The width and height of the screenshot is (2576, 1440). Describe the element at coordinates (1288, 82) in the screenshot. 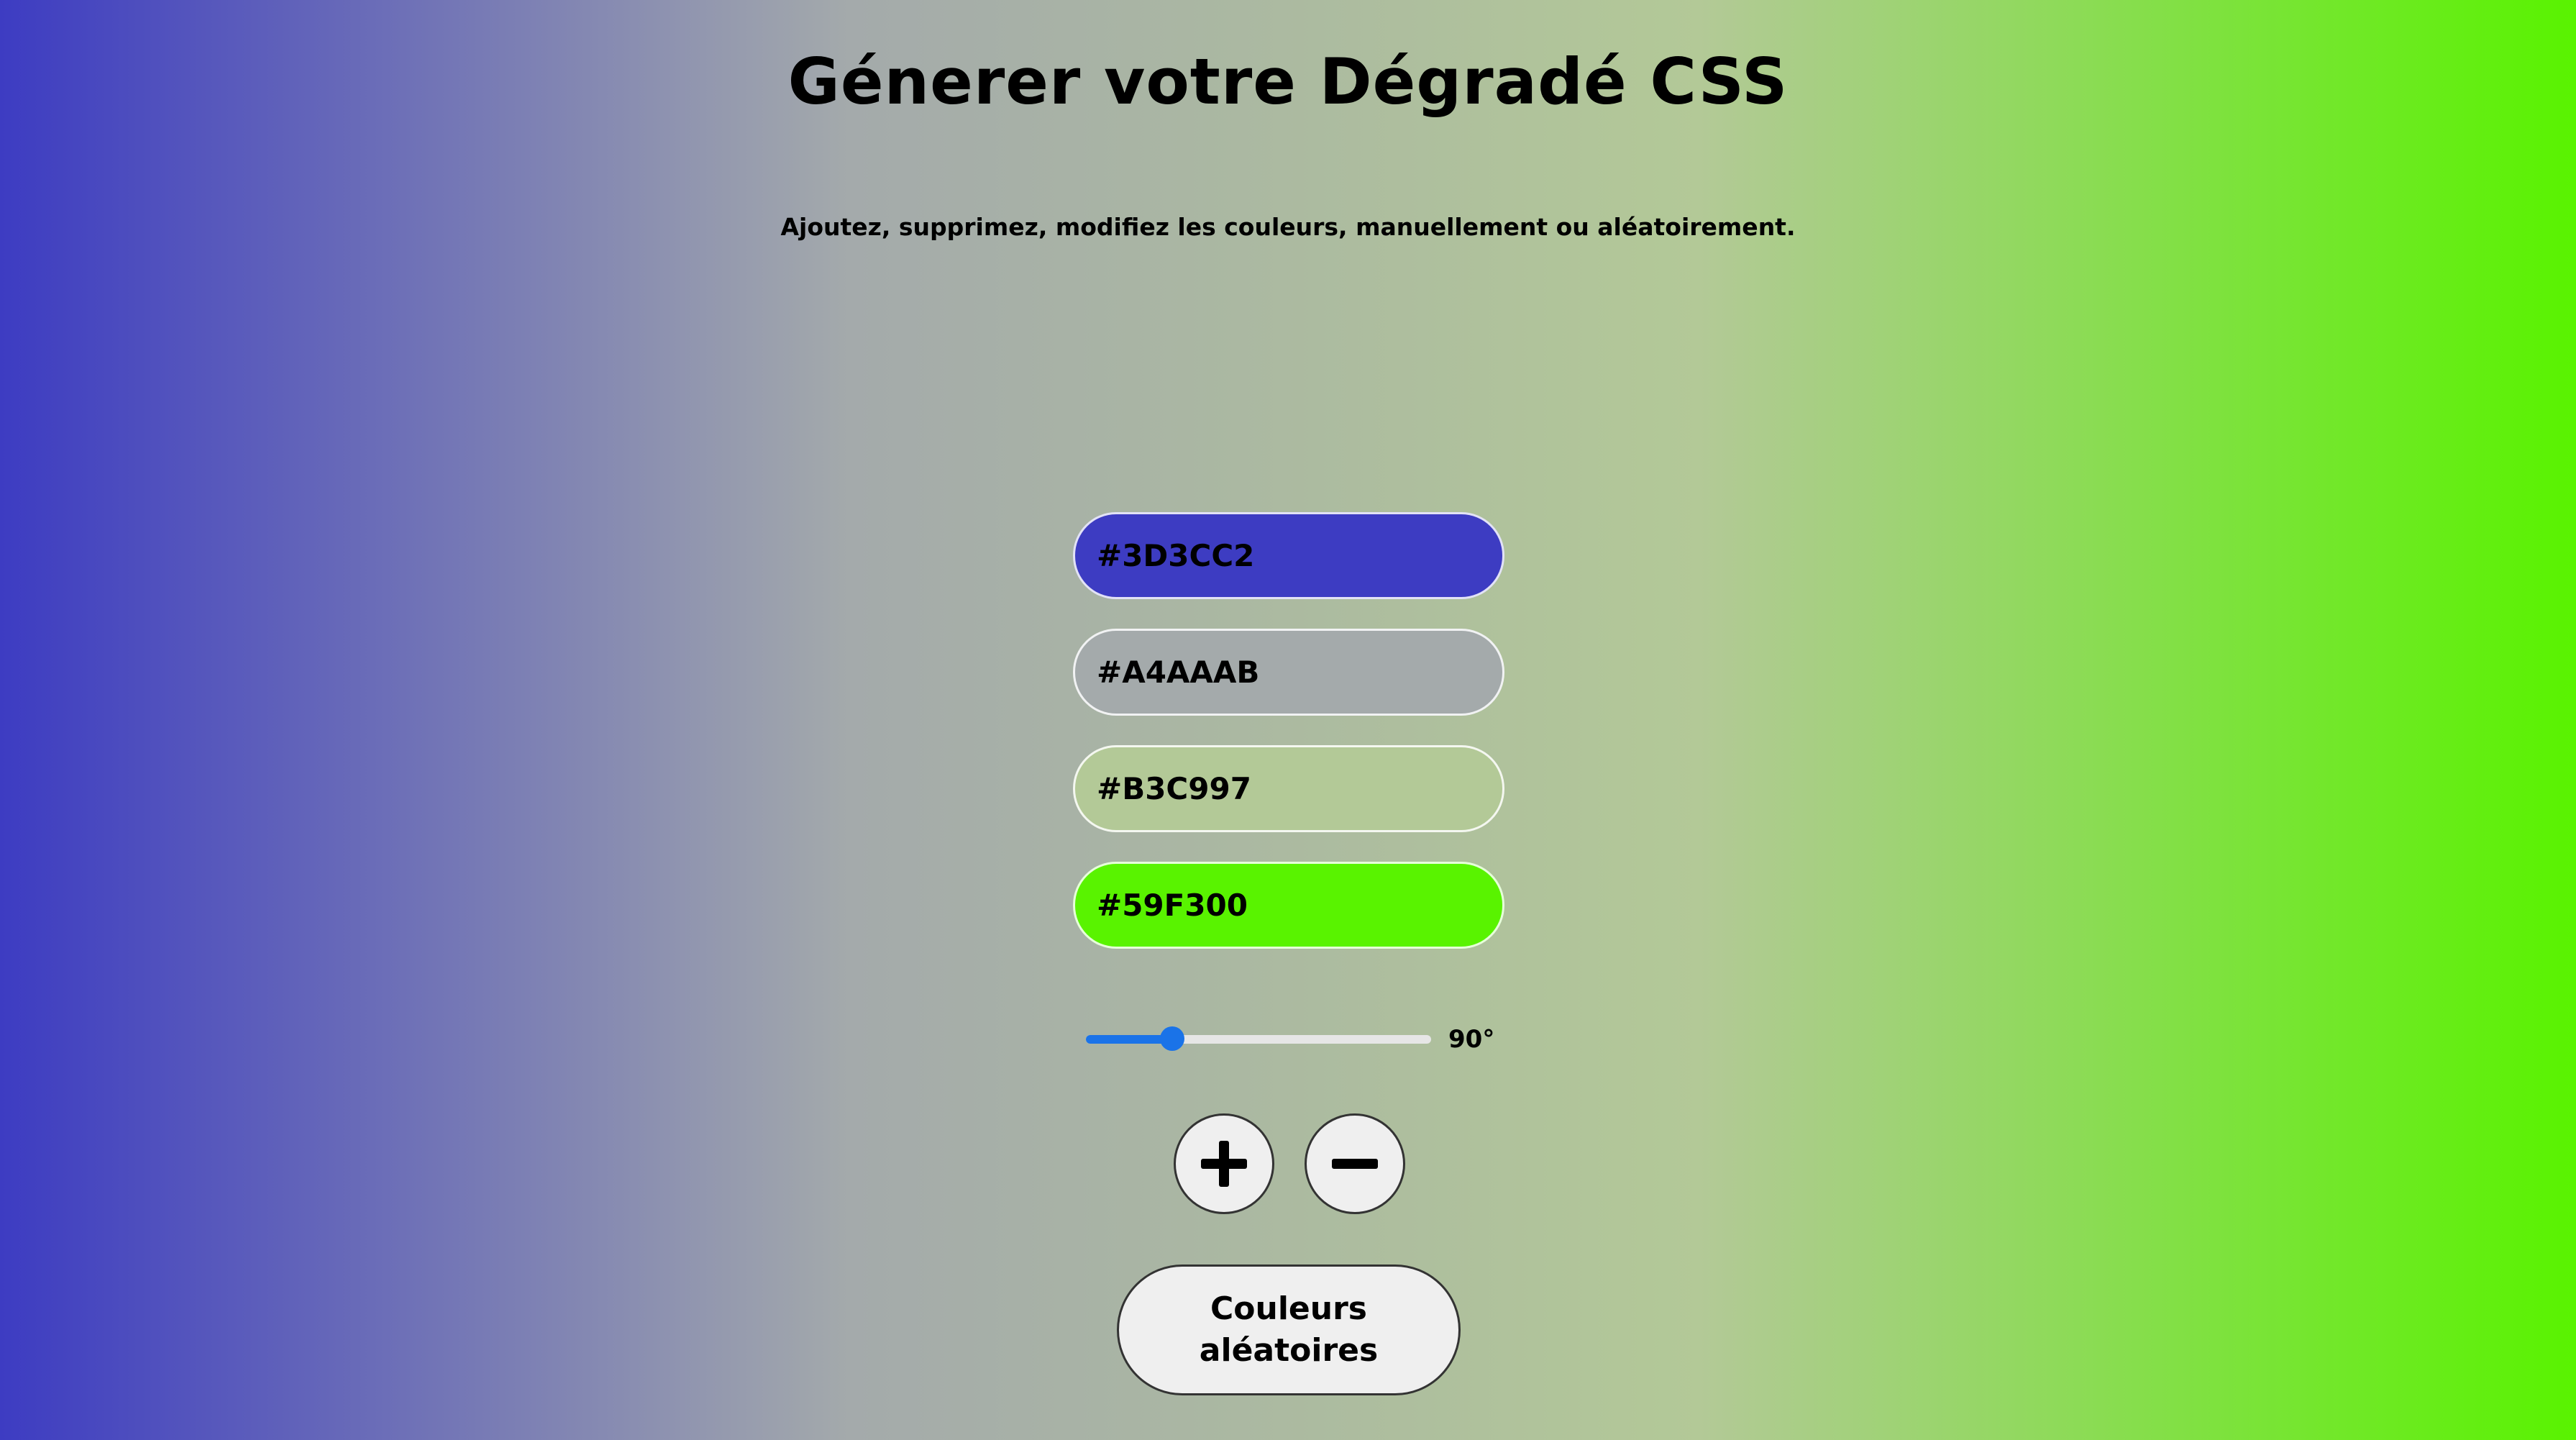

I see `page-title: Génerer votre Dégradé CSS` at that location.